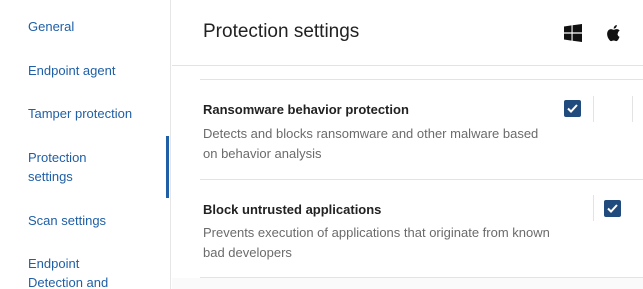  I want to click on sidebar-item-general: General, so click(93, 26).